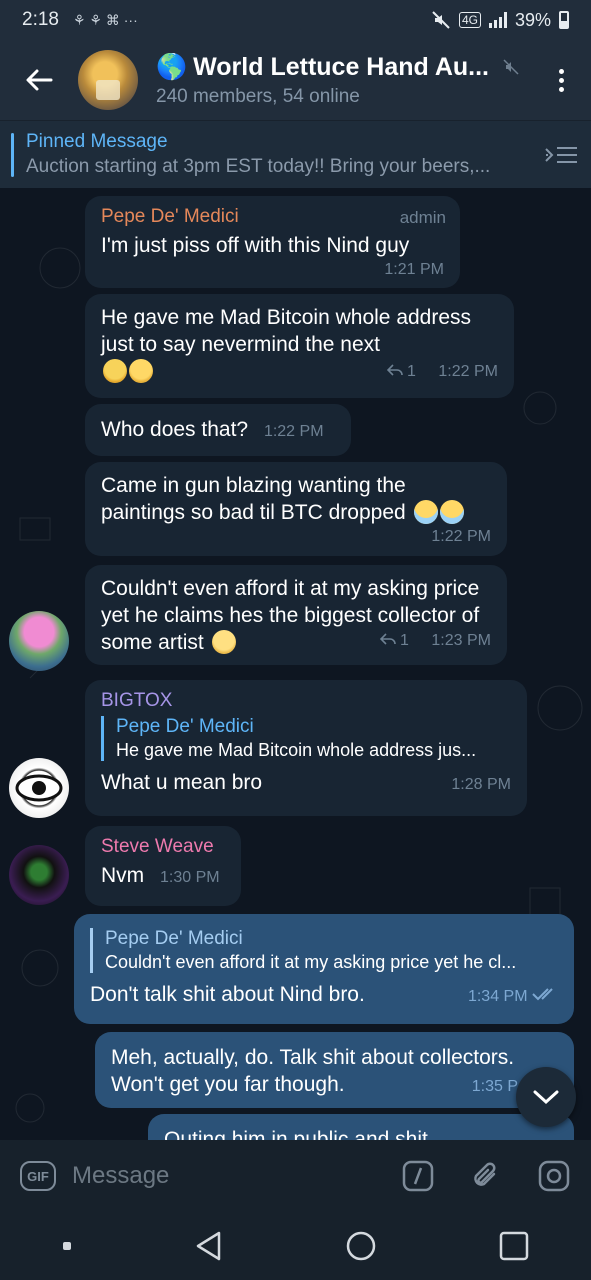 Image resolution: width=591 pixels, height=1280 pixels. I want to click on message-bubble: Steve Weave Nvm 1:30 PM, so click(163, 866).